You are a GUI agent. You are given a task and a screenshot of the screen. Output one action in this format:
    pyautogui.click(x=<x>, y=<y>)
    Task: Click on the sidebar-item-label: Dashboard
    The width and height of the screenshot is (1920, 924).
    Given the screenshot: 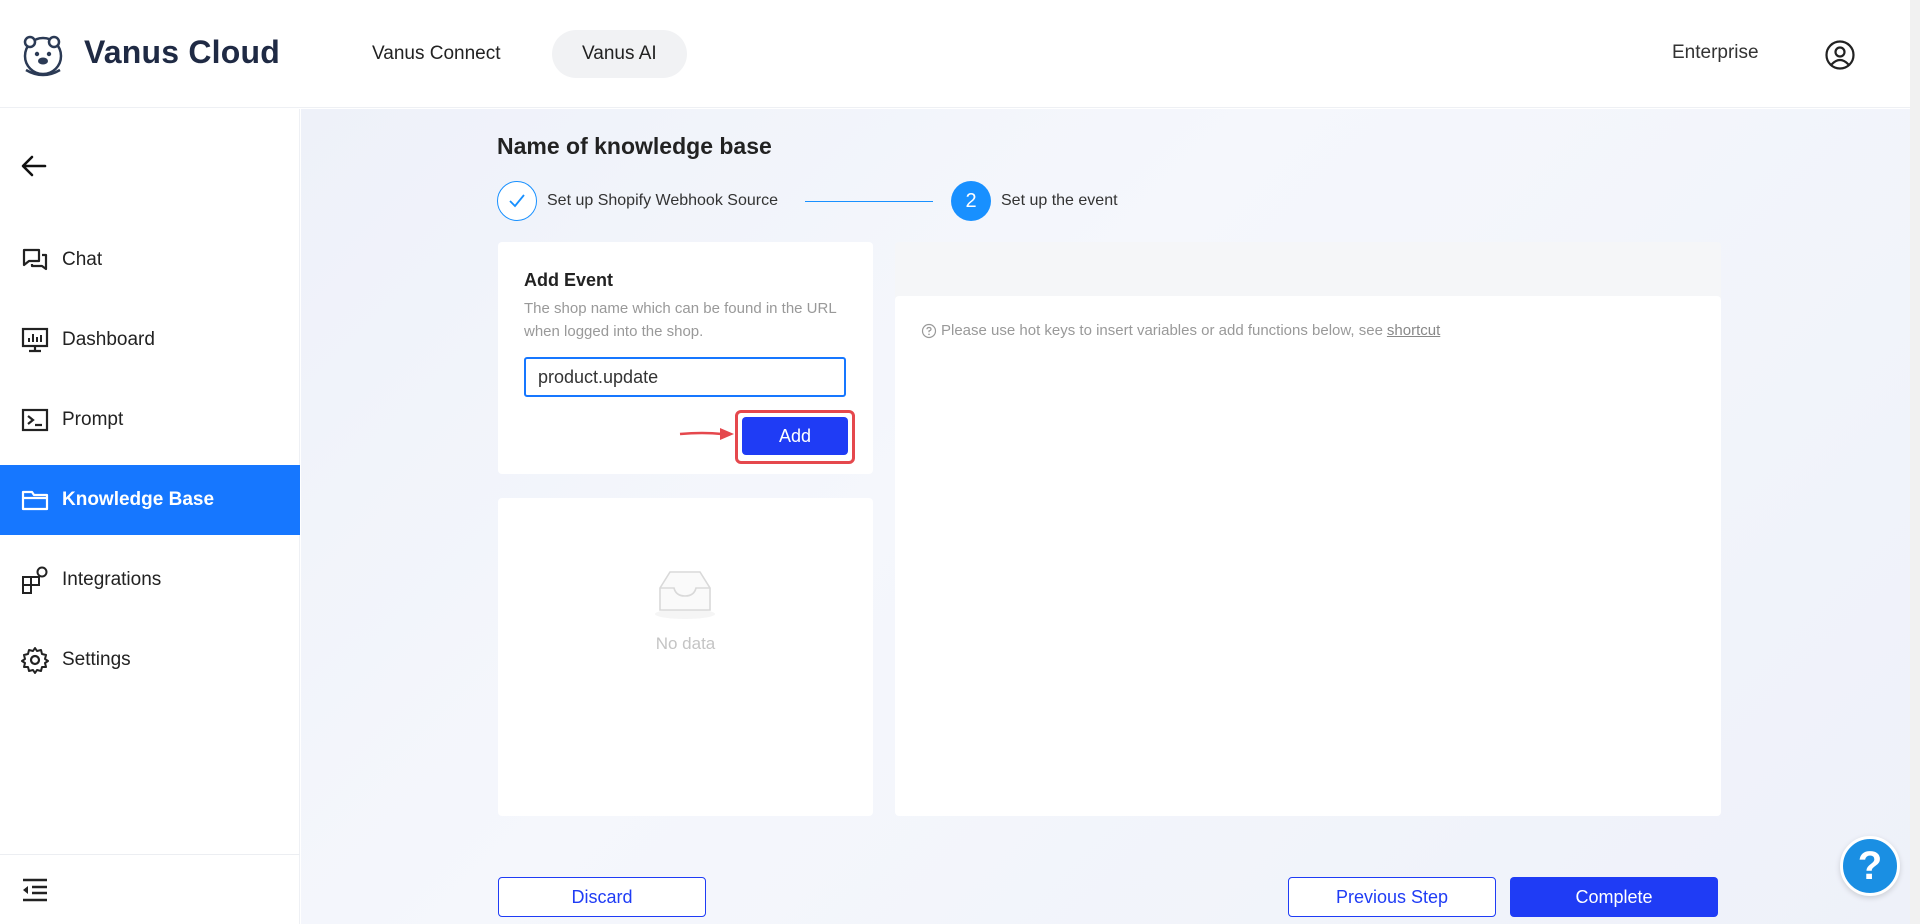 What is the action you would take?
    pyautogui.click(x=108, y=339)
    